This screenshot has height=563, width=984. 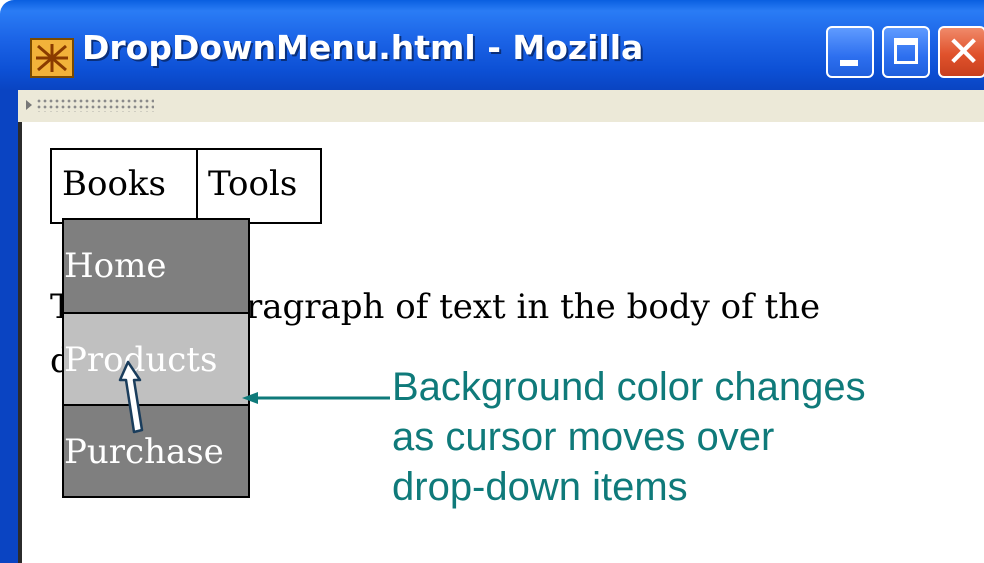 What do you see at coordinates (156, 266) in the screenshot?
I see `dropdown-item-home: Home` at bounding box center [156, 266].